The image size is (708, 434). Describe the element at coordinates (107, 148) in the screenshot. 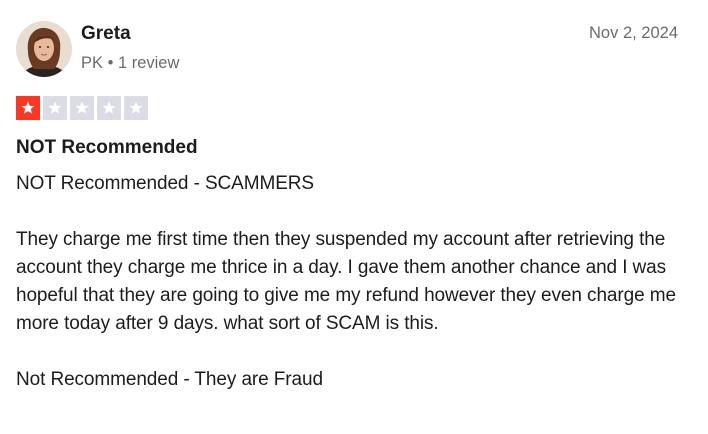

I see `review-title: NOT Recommended` at that location.